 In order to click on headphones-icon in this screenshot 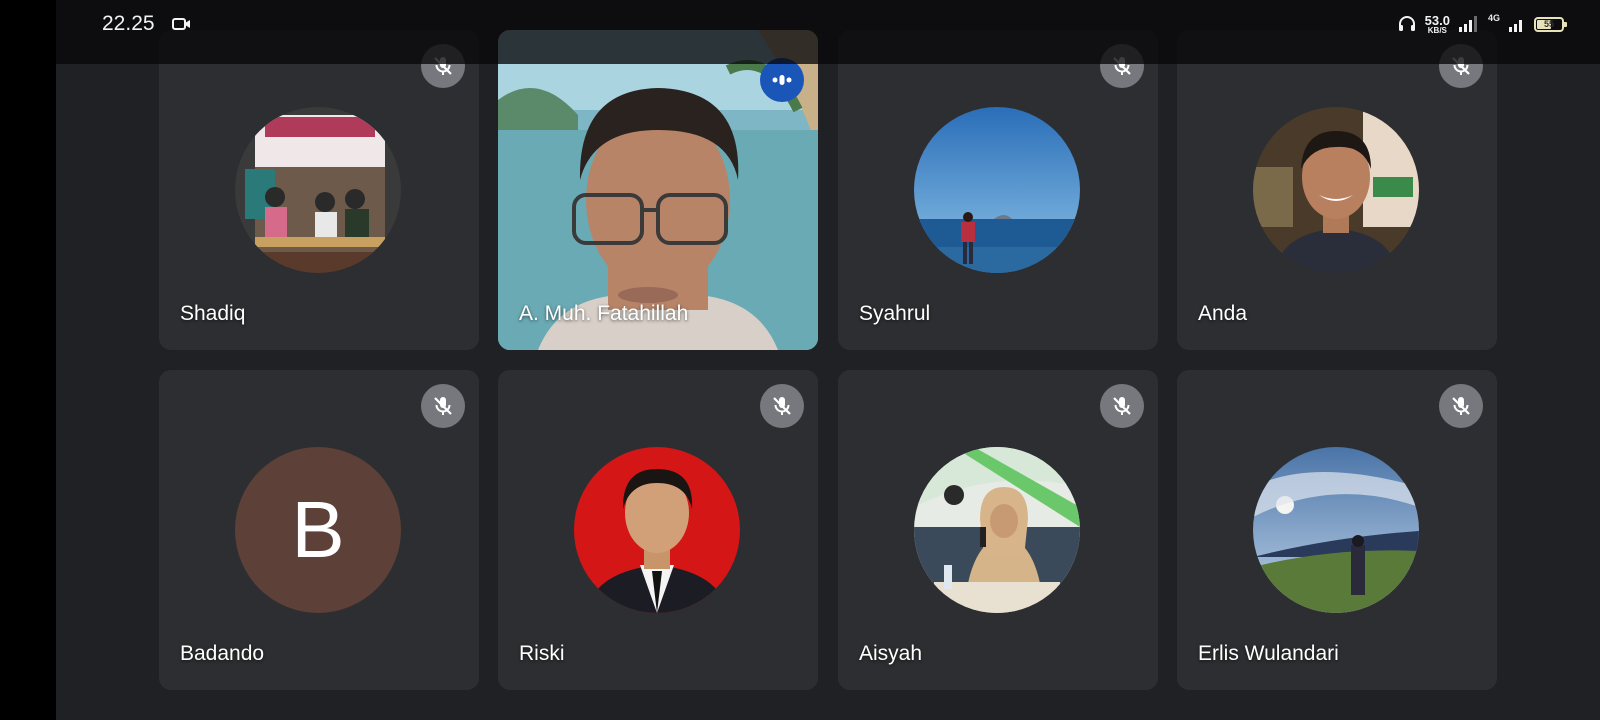, I will do `click(1406, 23)`.